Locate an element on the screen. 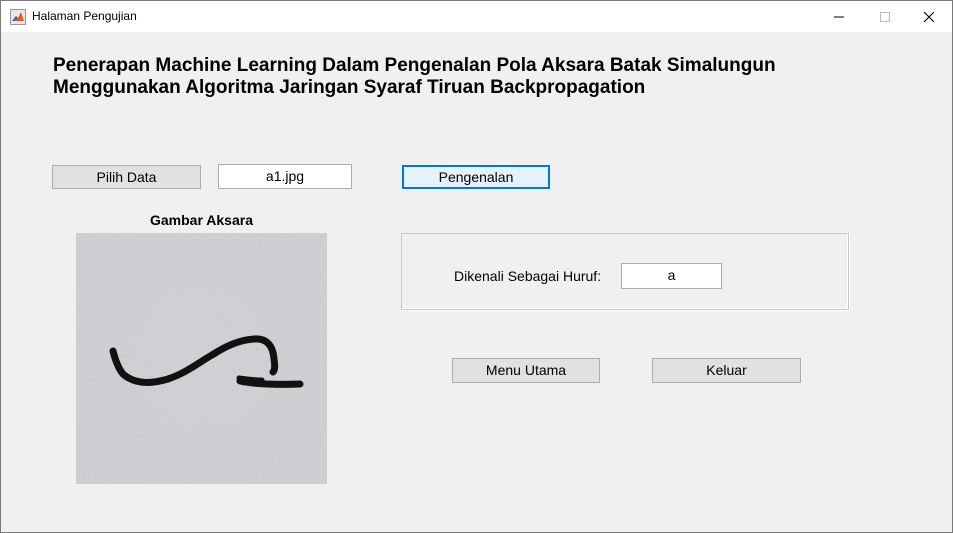 Image resolution: width=953 pixels, height=533 pixels. result-panel: Dikenali Sebagai Huruf: a is located at coordinates (625, 271).